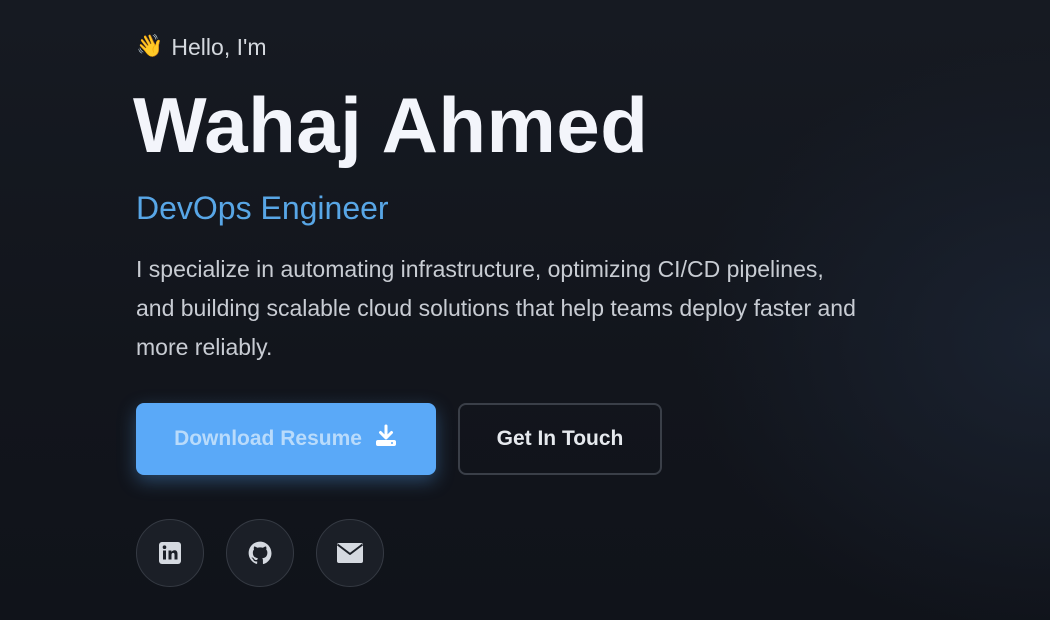 Image resolution: width=1050 pixels, height=620 pixels. I want to click on email-link, so click(350, 553).